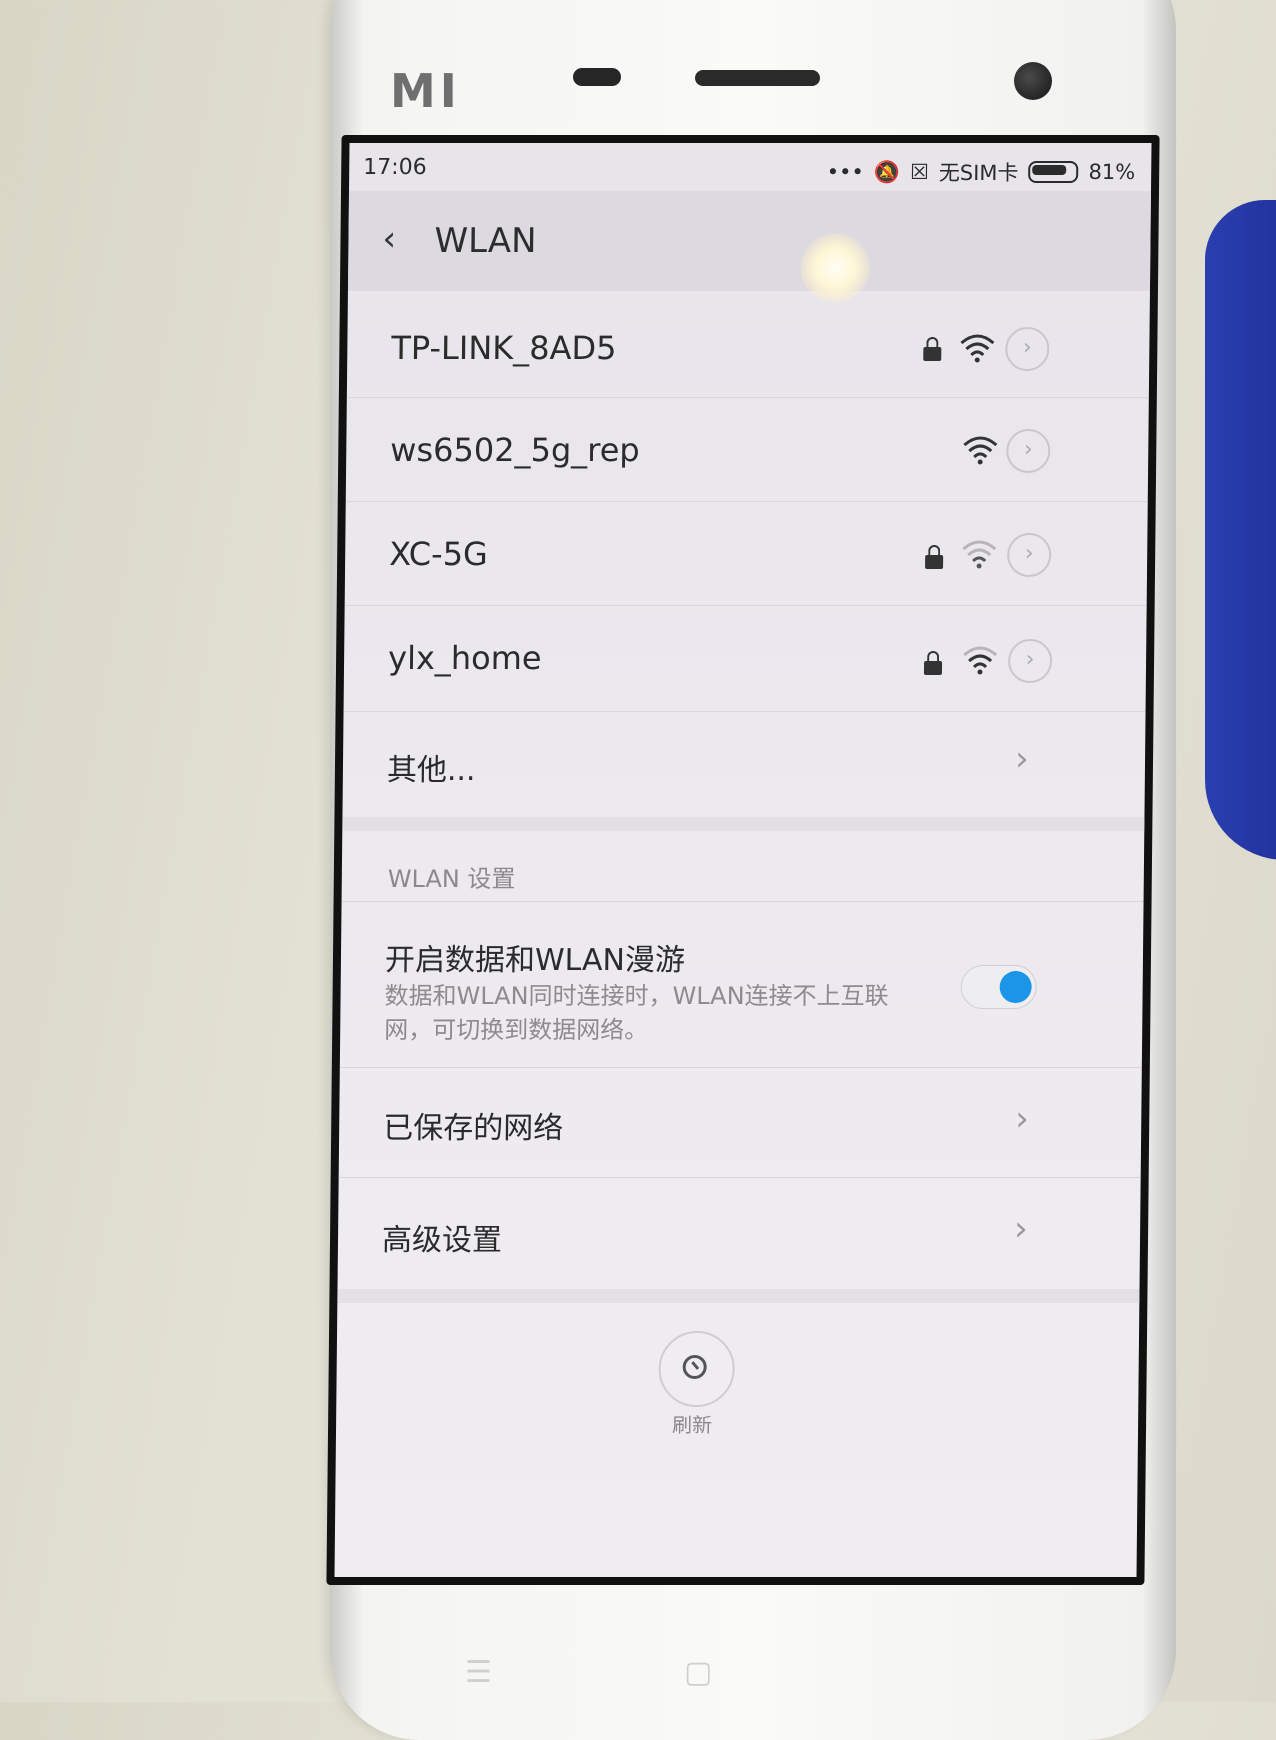 The width and height of the screenshot is (1276, 1740). What do you see at coordinates (747, 449) in the screenshot?
I see `network-row: ws6502_5g_rep ›` at bounding box center [747, 449].